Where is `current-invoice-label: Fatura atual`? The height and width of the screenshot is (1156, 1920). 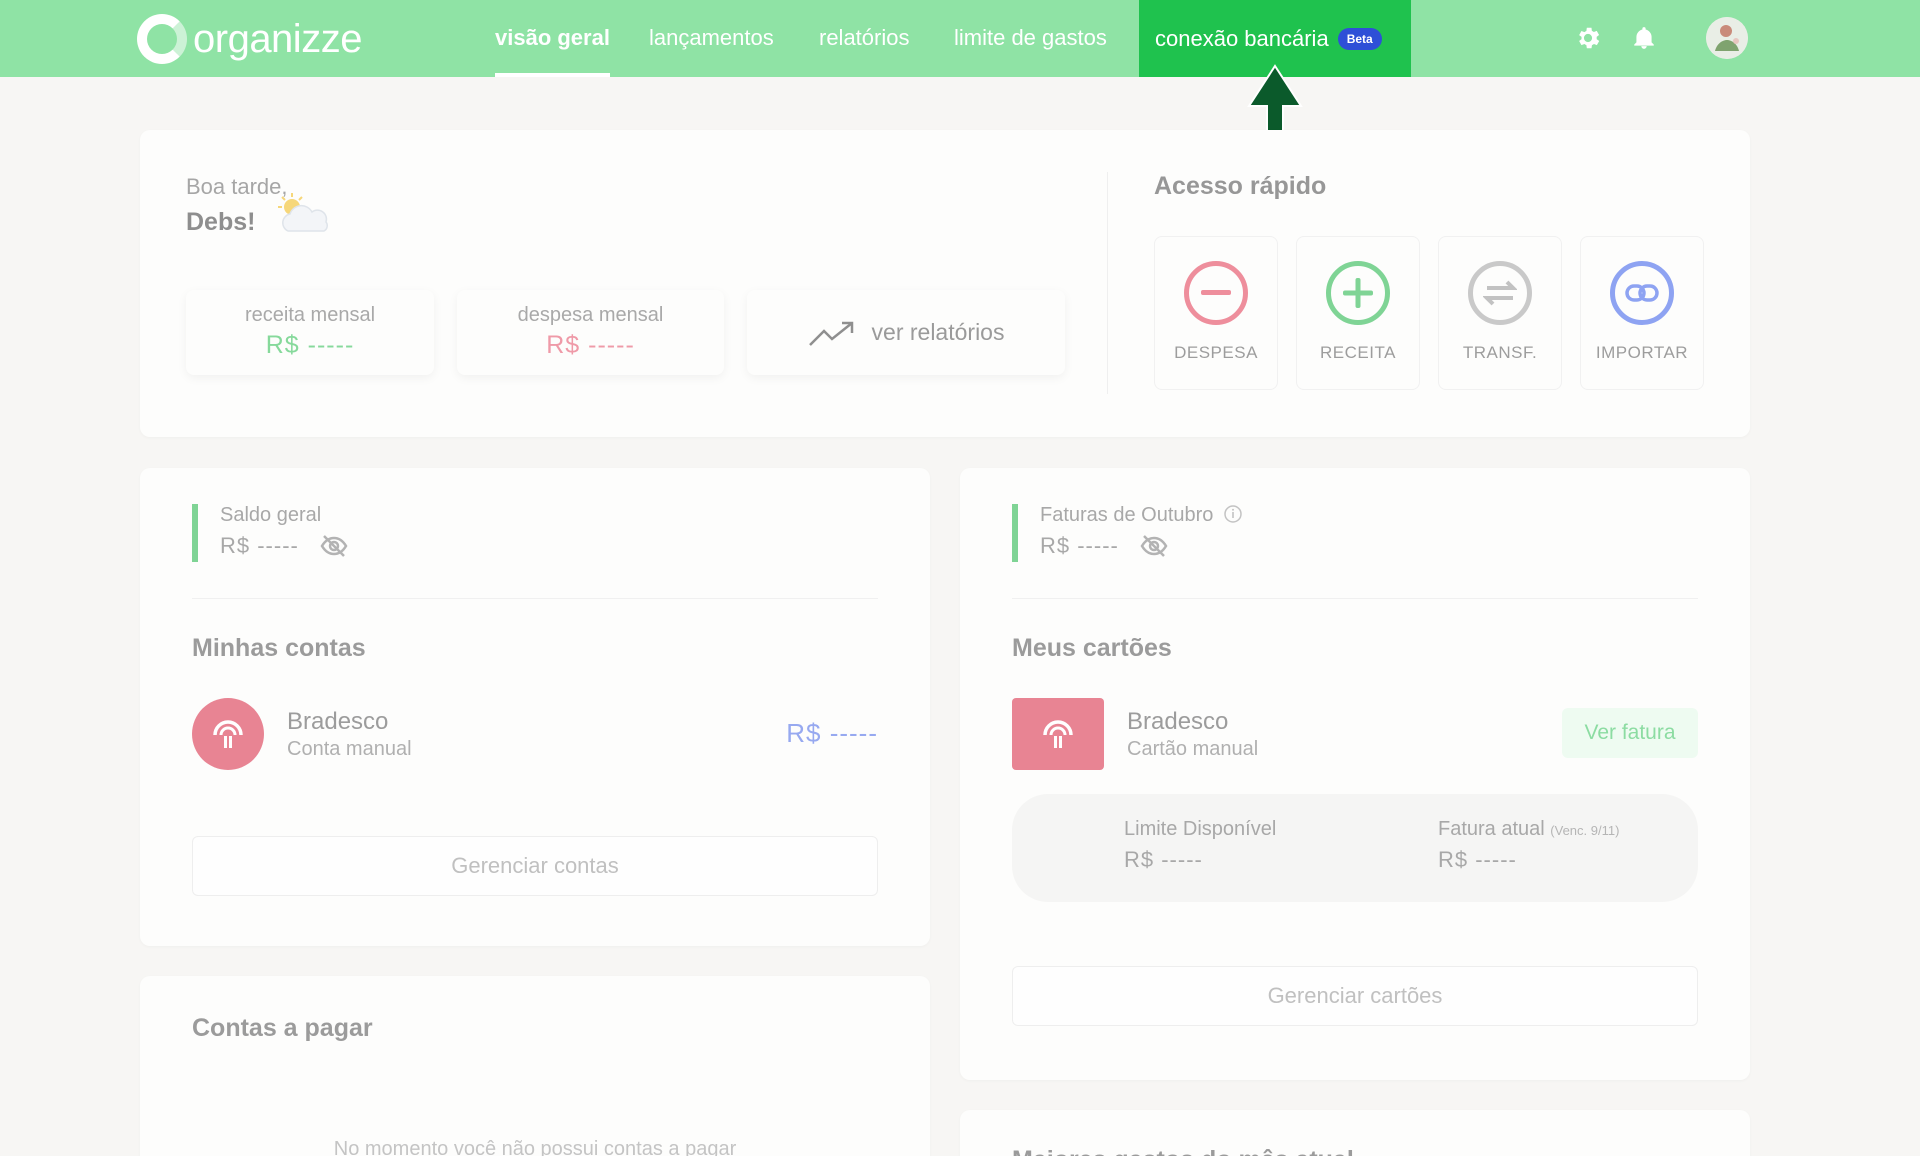
current-invoice-label: Fatura atual is located at coordinates (1491, 829).